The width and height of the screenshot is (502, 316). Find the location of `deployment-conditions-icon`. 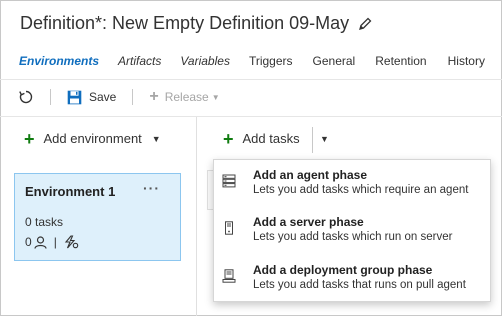

deployment-conditions-icon is located at coordinates (71, 242).